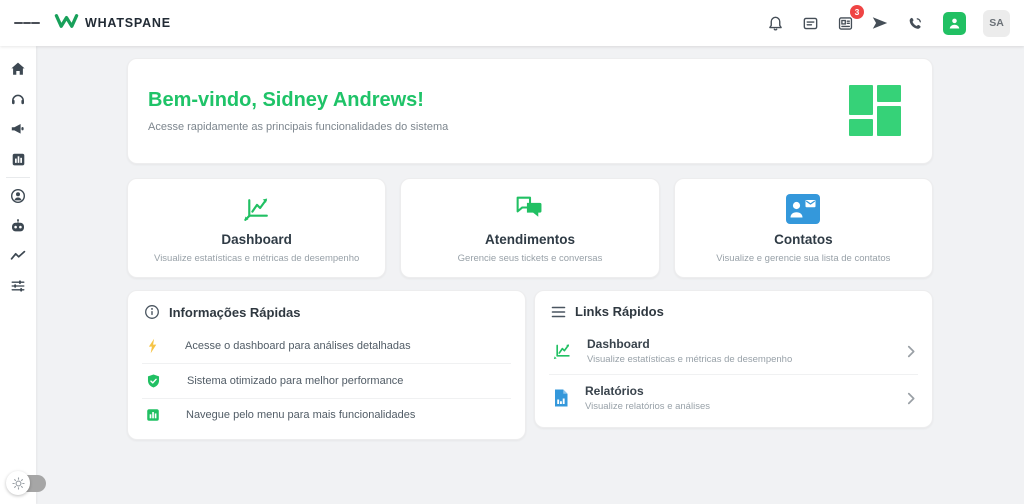 This screenshot has width=1024, height=504. Describe the element at coordinates (558, 311) in the screenshot. I see `list-icon` at that location.